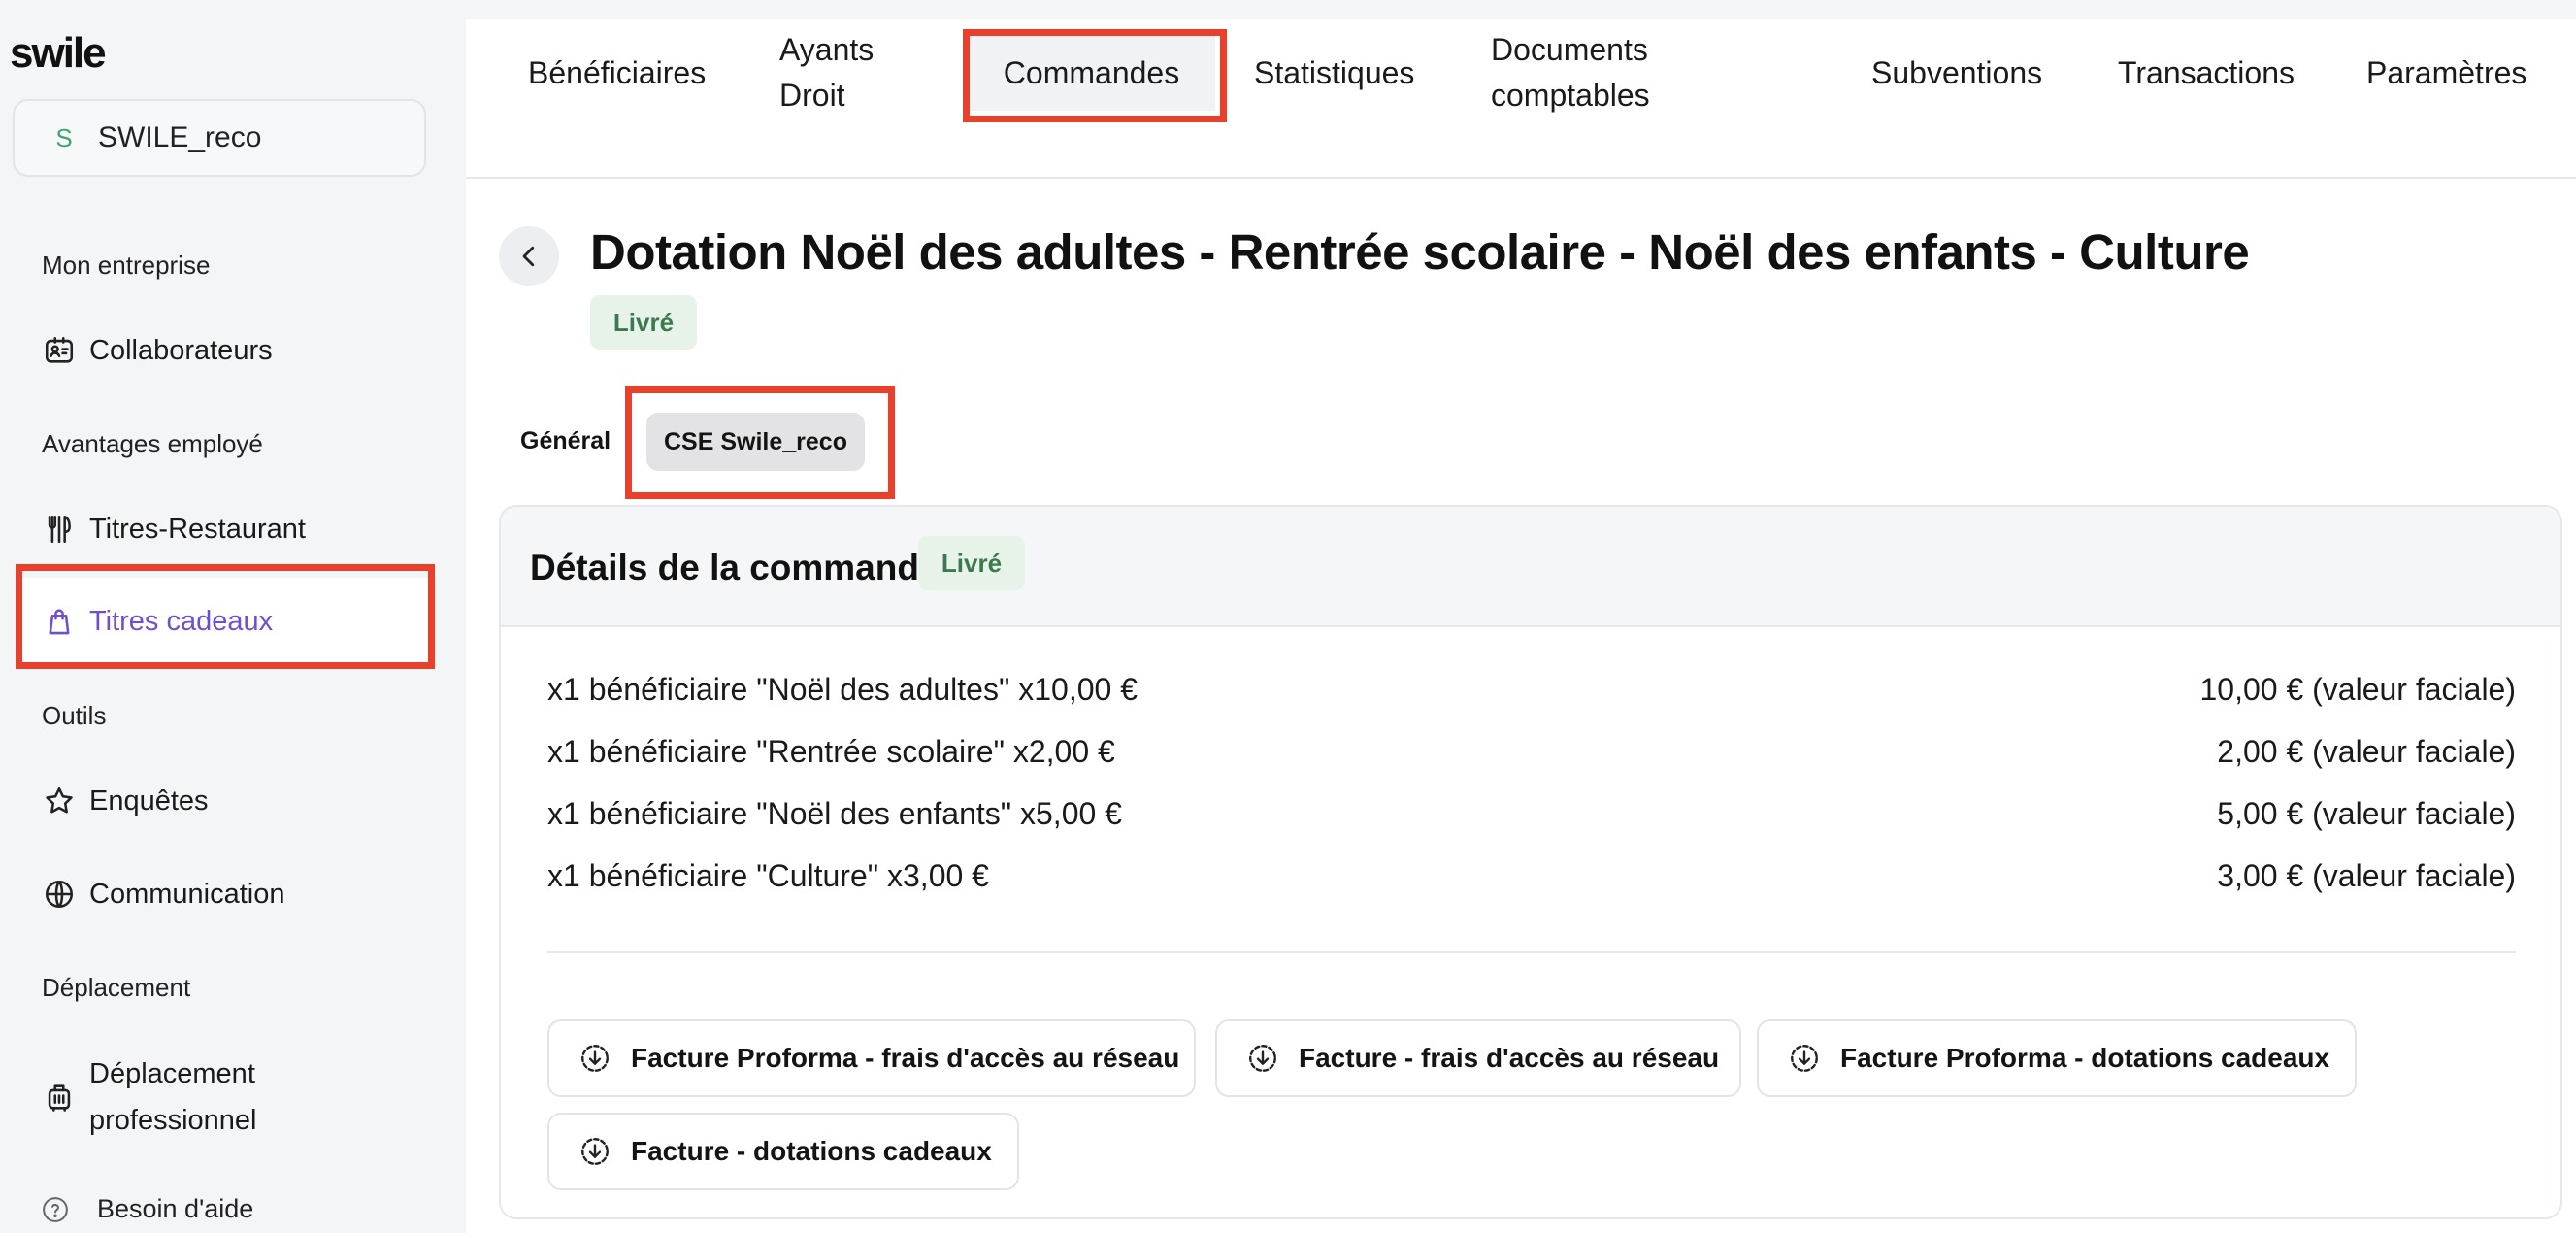 This screenshot has width=2576, height=1233. Describe the element at coordinates (1334, 73) in the screenshot. I see `tab-statistiques: Statistiques` at that location.